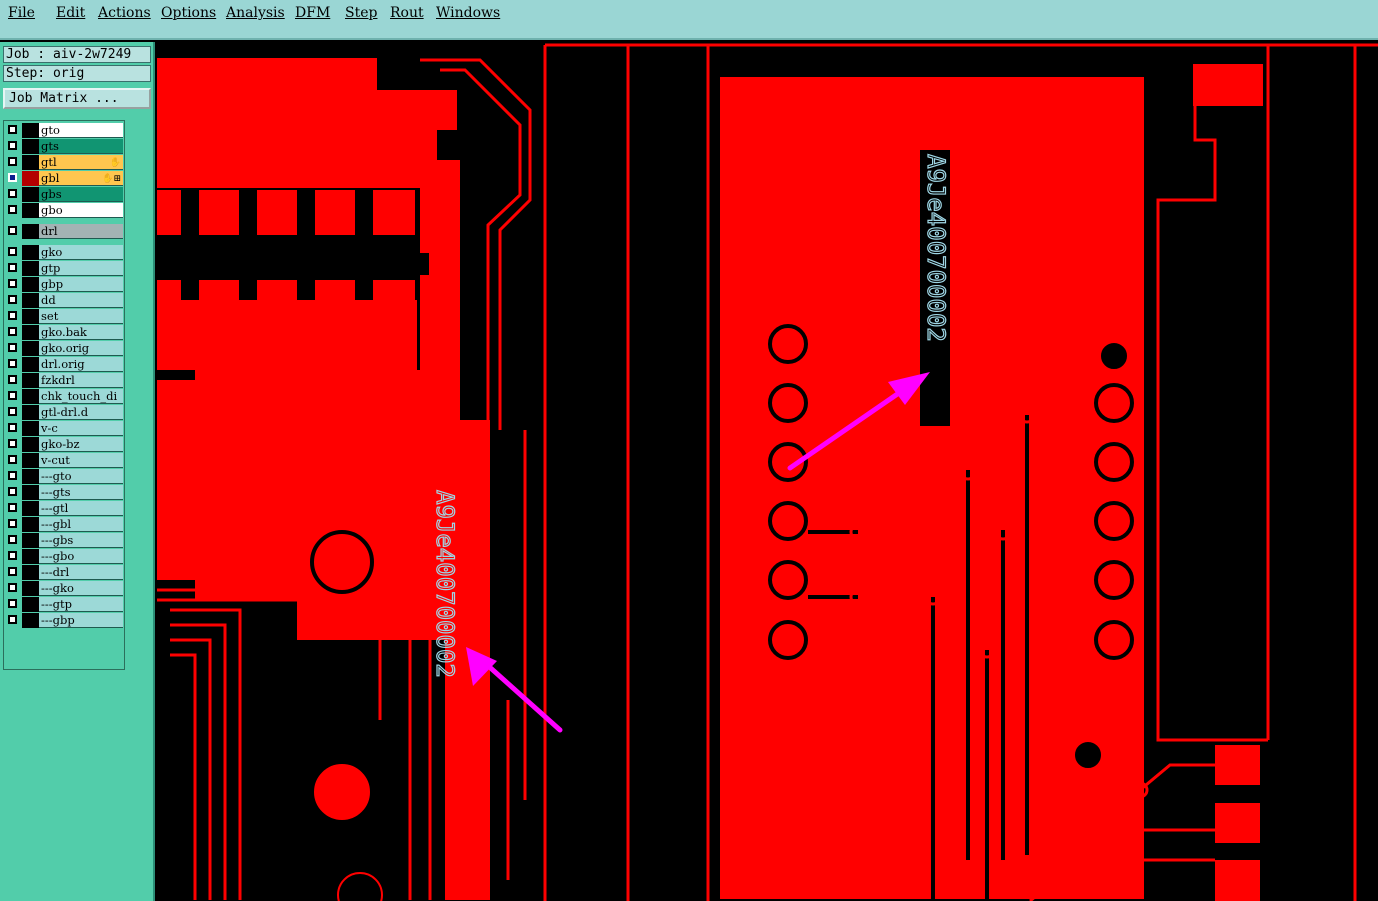 This screenshot has height=901, width=1378. Describe the element at coordinates (81, 268) in the screenshot. I see `layer-name: gtp` at that location.